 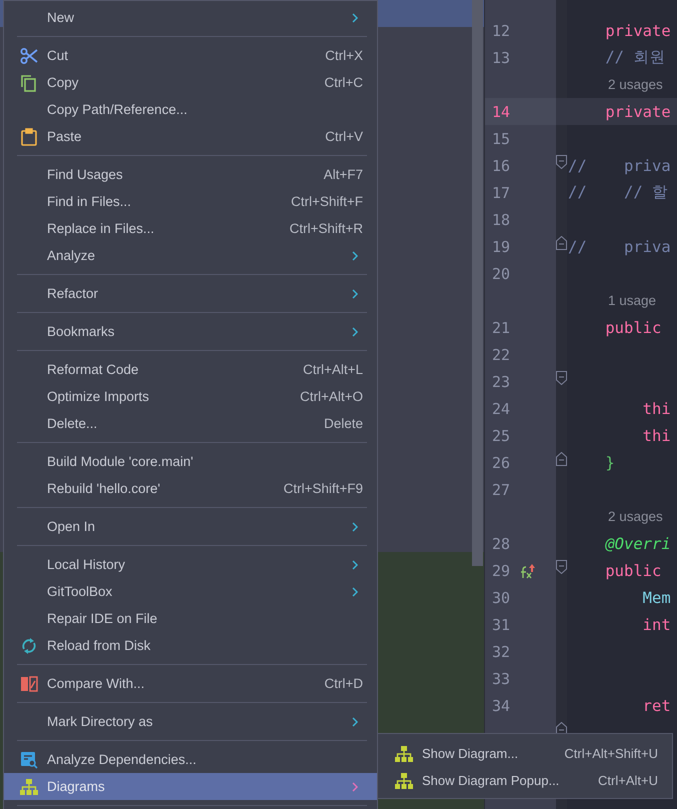 I want to click on menu-item: Show Diagram Popup... Ctrl+Alt+U, so click(x=525, y=780).